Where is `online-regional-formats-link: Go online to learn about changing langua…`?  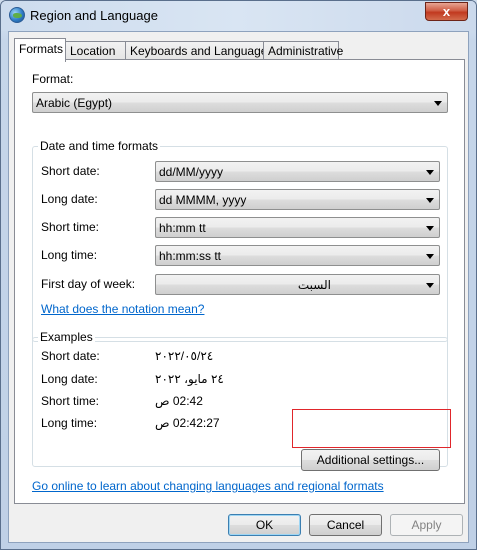 online-regional-formats-link: Go online to learn about changing langua… is located at coordinates (208, 486).